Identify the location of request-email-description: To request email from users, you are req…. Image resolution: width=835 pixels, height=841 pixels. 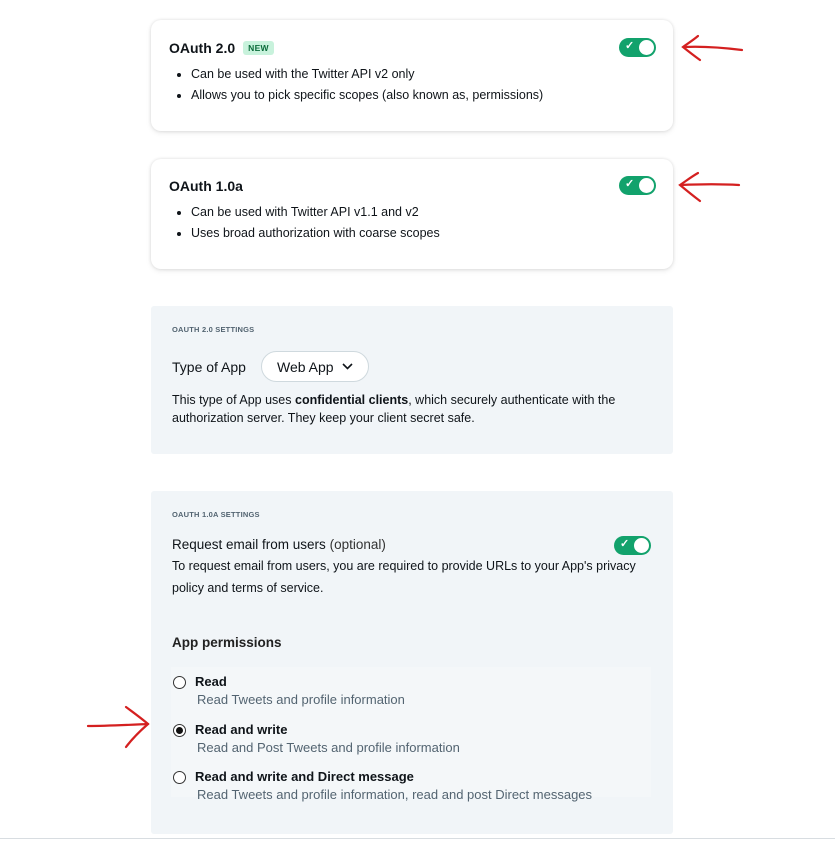
(404, 577).